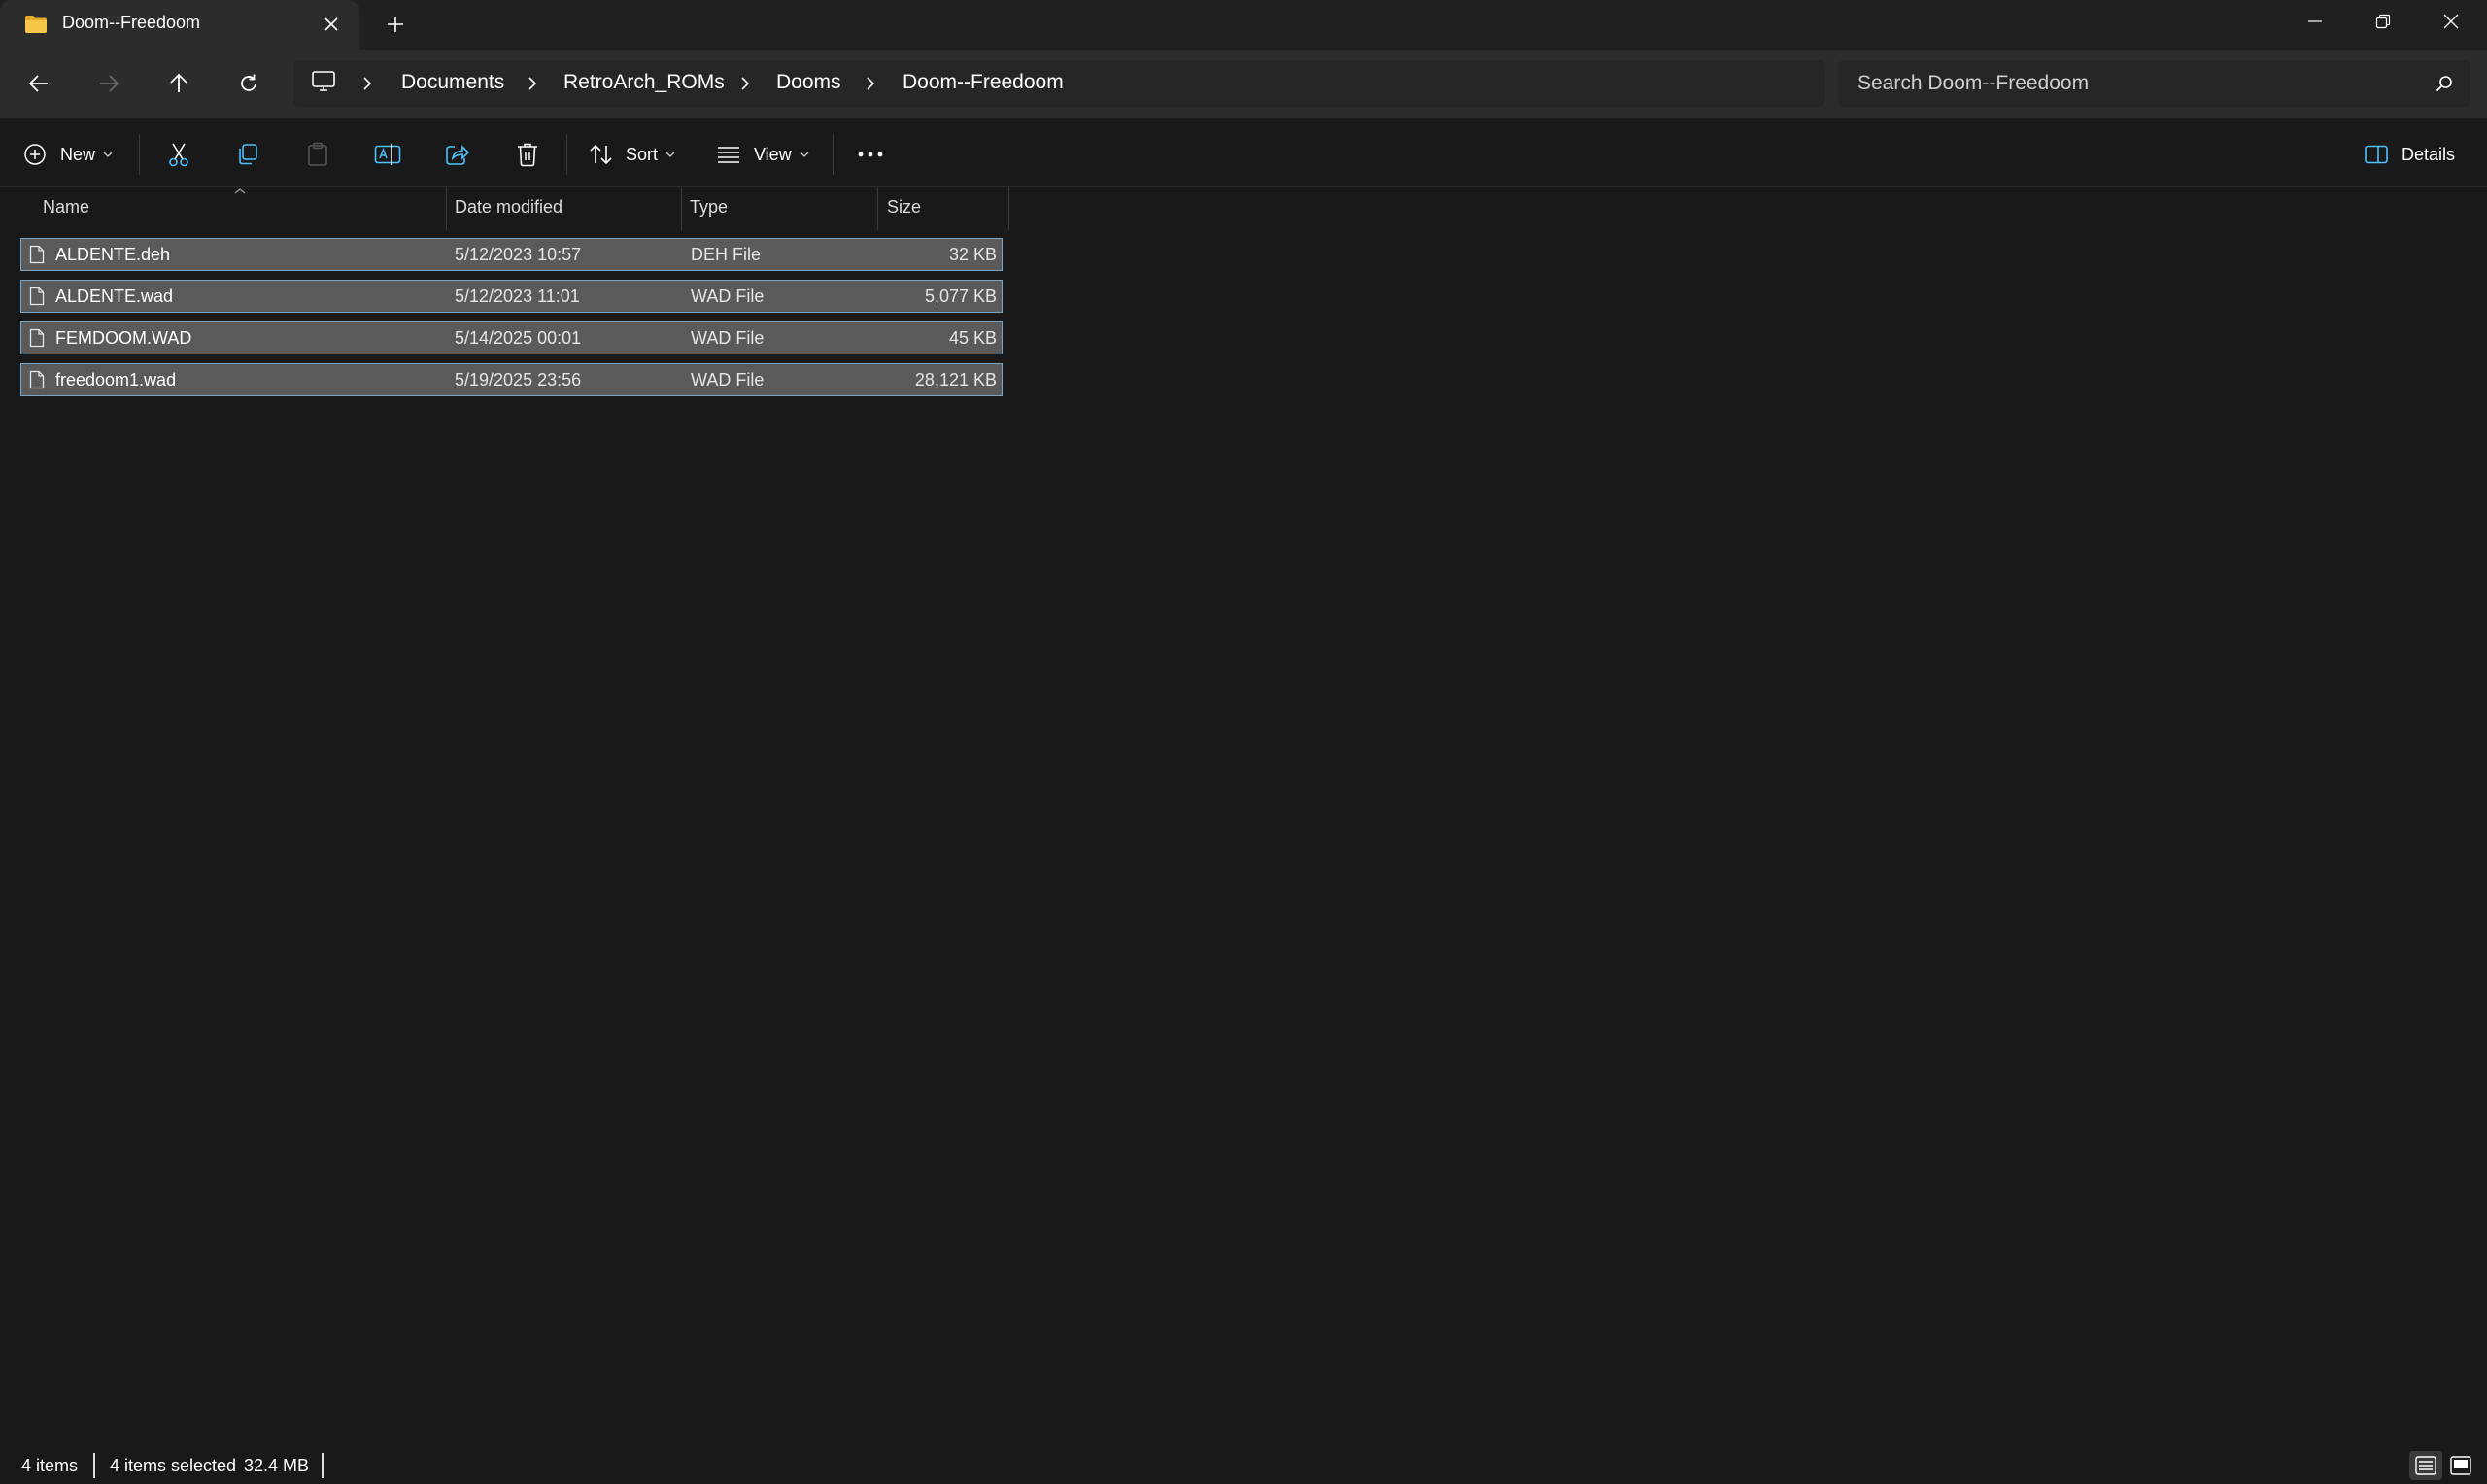 The height and width of the screenshot is (1484, 2487). Describe the element at coordinates (66, 207) in the screenshot. I see `column-header-name: Name` at that location.